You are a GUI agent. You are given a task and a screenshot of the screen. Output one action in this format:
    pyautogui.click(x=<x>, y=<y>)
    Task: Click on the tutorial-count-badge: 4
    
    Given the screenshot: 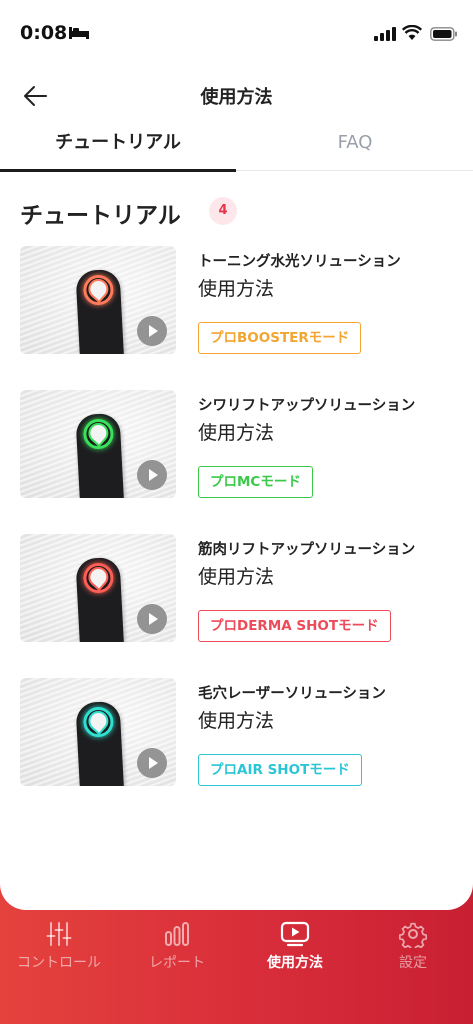 What is the action you would take?
    pyautogui.click(x=223, y=211)
    